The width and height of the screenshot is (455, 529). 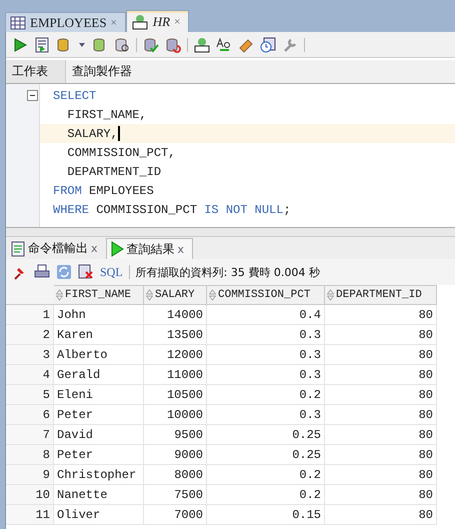 What do you see at coordinates (175, 415) in the screenshot?
I see `table-cell: 10000` at bounding box center [175, 415].